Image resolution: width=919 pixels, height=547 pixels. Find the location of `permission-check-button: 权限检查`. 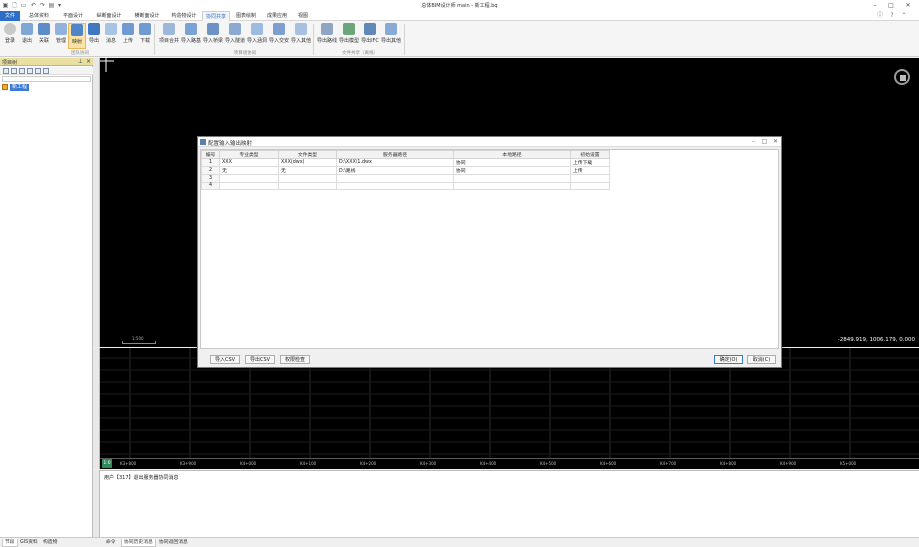

permission-check-button: 权限检查 is located at coordinates (295, 359).